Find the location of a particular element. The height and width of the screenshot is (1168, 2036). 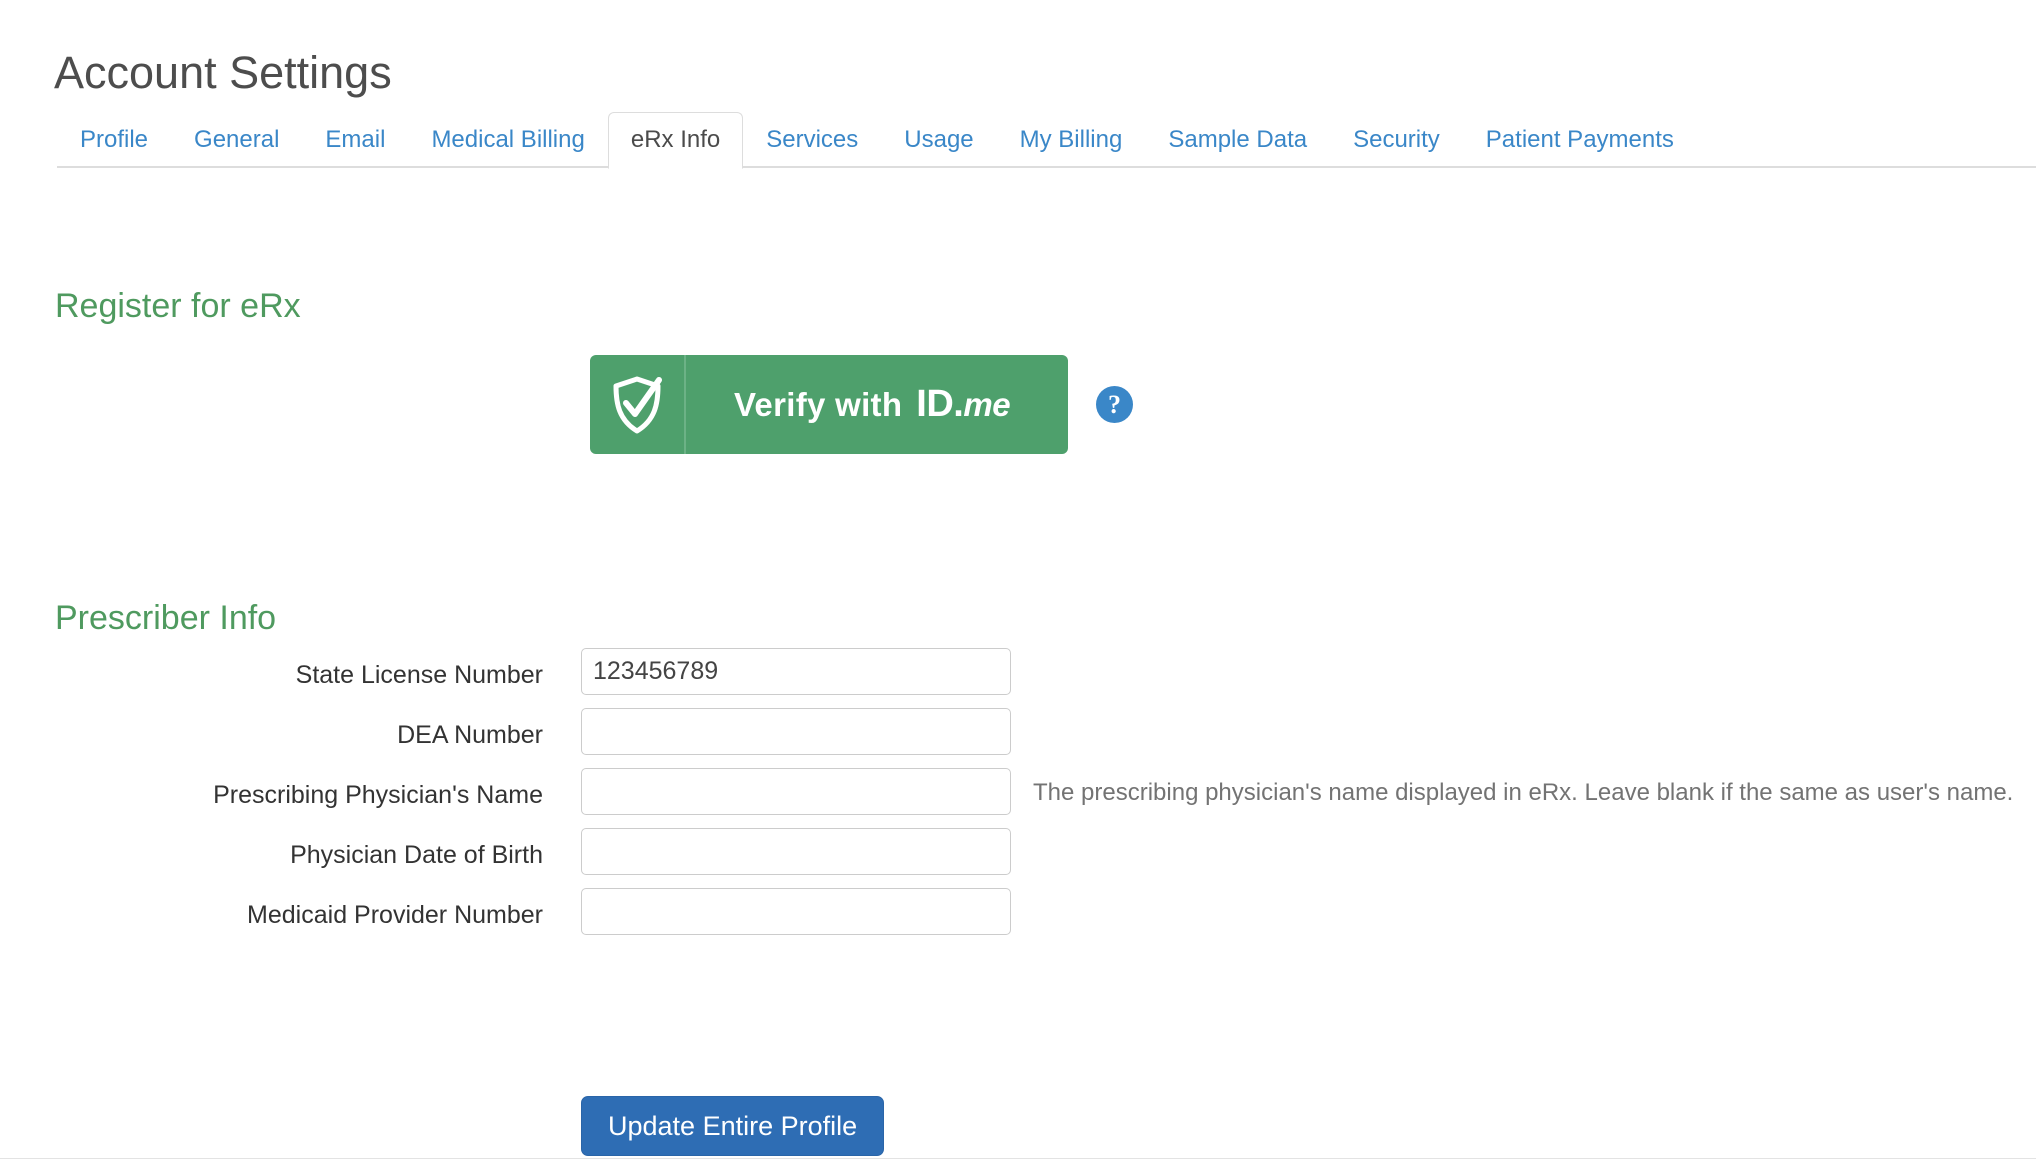

update-entire-profile-button: Update Entire Profile is located at coordinates (733, 1126).